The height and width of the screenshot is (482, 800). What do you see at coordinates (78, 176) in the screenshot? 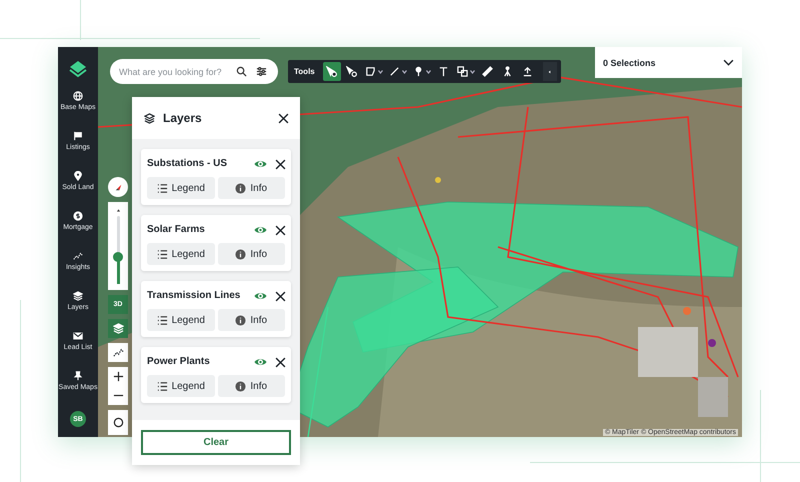
I see `map-pin-icon` at bounding box center [78, 176].